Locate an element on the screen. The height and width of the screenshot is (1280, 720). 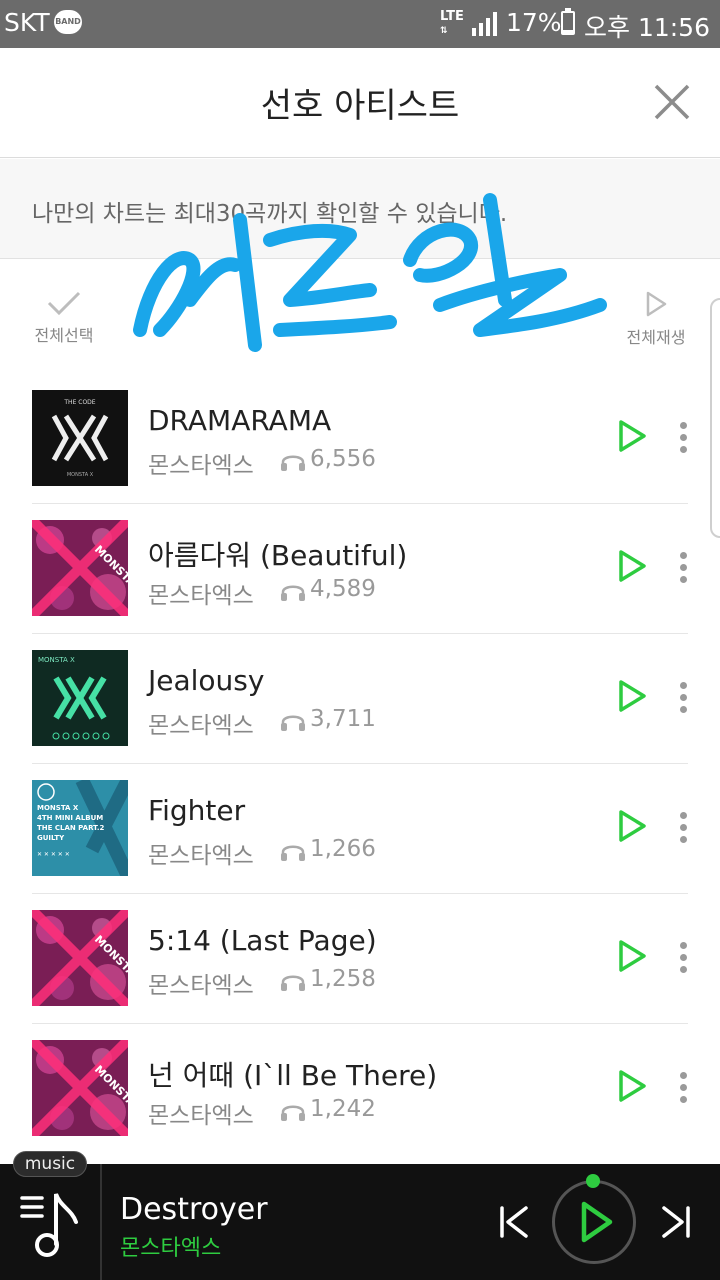
song-title: DRAMARAMA is located at coordinates (240, 420).